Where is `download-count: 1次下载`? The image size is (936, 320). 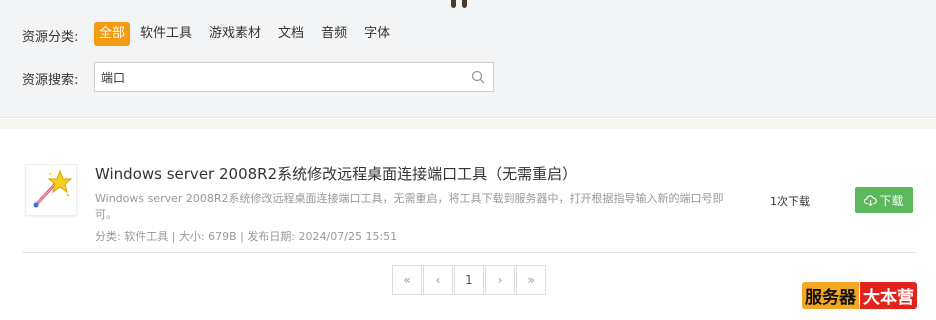
download-count: 1次下载 is located at coordinates (790, 201).